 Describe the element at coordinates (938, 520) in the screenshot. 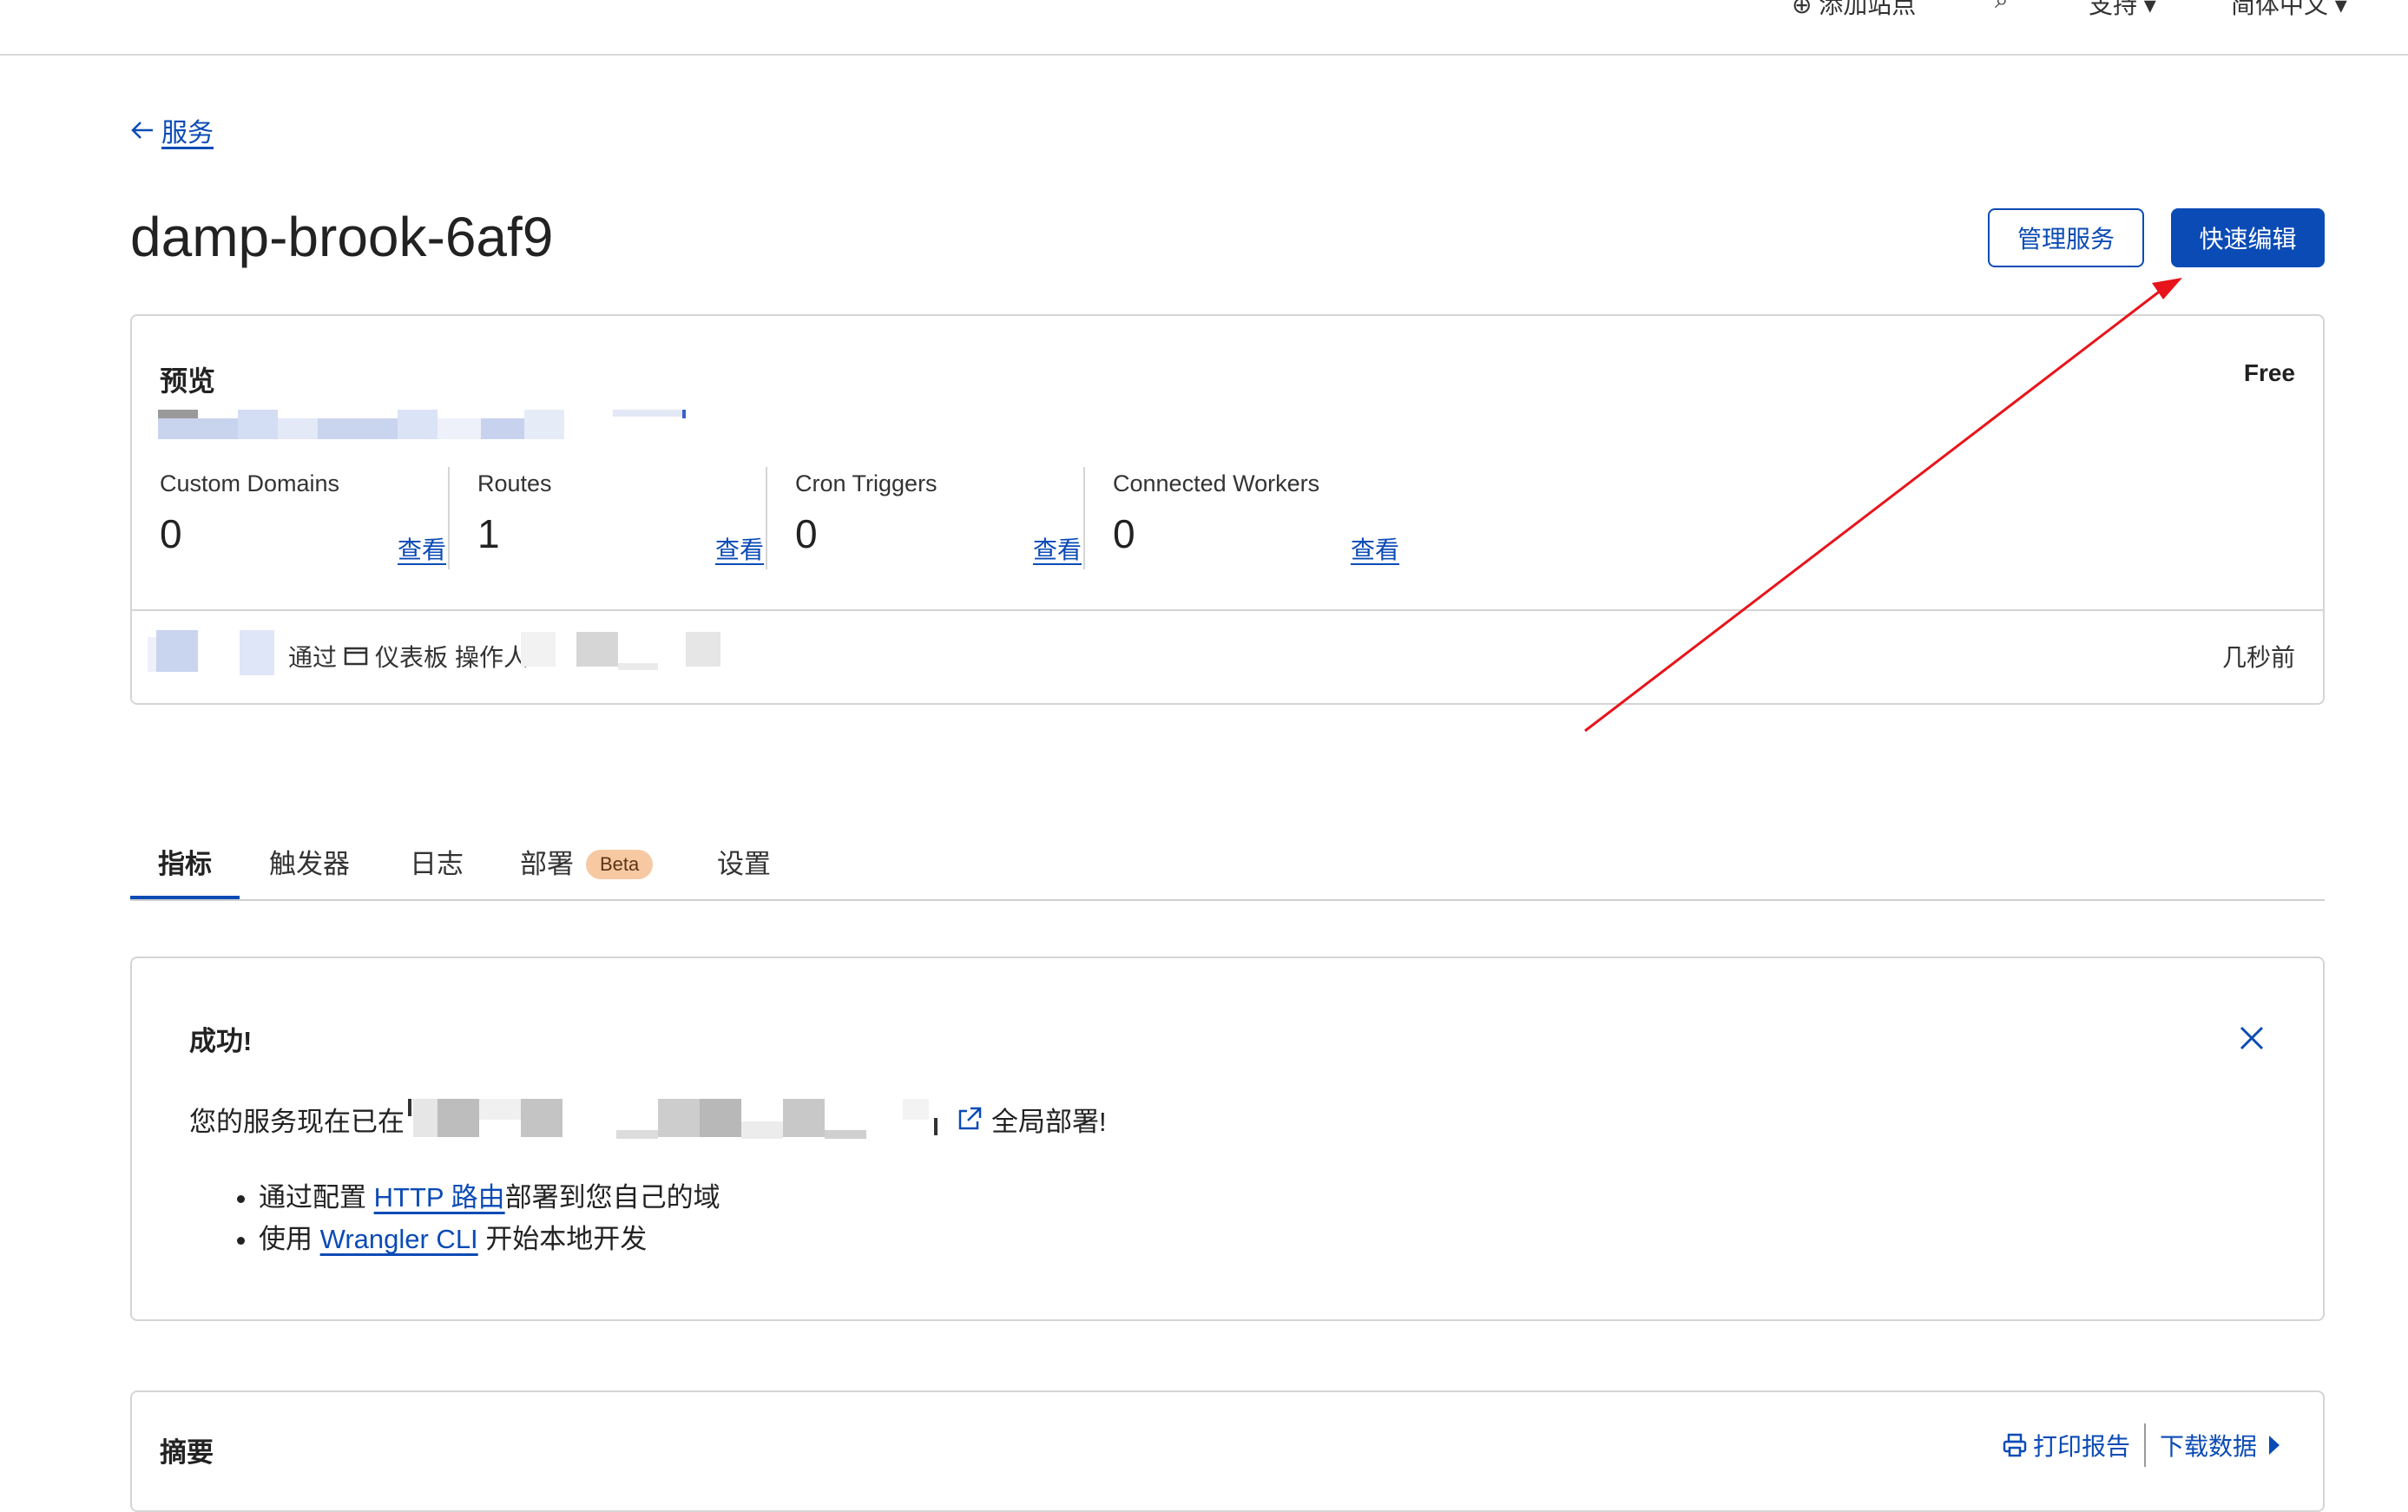

I see `cron-triggers-stat: Cron Triggers 0 查看` at that location.